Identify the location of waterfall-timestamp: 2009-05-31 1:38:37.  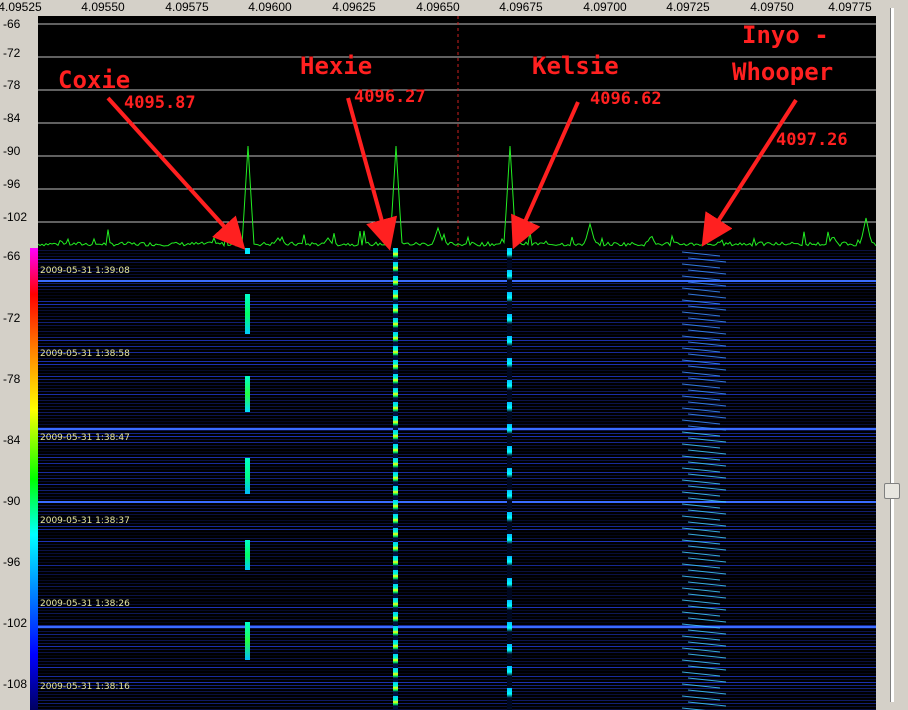
(85, 521).